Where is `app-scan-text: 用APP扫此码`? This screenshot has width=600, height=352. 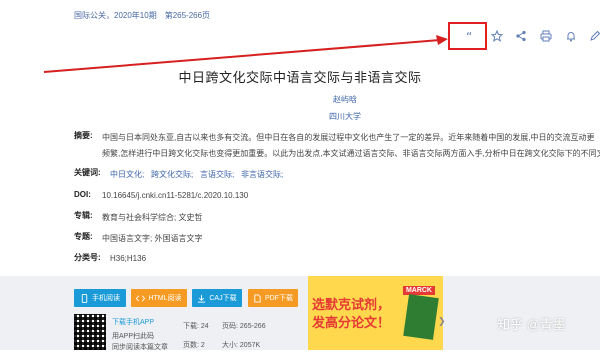
app-scan-text: 用APP扫此码 is located at coordinates (133, 336).